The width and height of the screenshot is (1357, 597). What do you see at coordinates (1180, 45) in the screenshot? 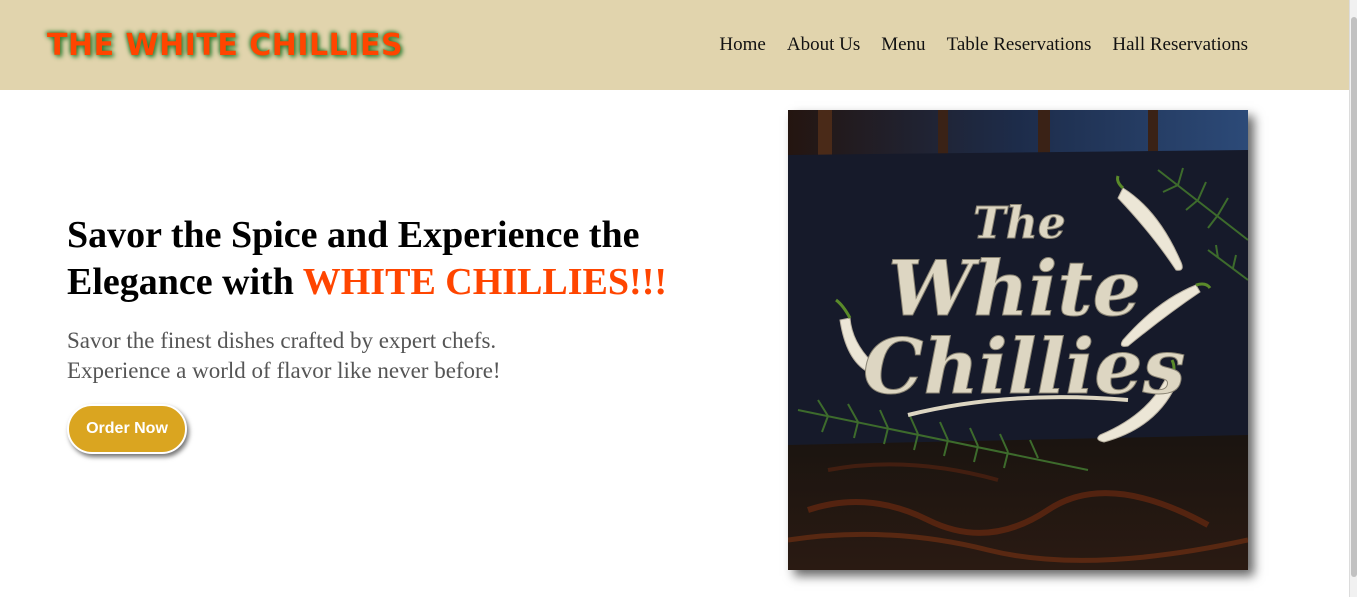
I see `nav-link-hall-reservations: Hall Reservations` at bounding box center [1180, 45].